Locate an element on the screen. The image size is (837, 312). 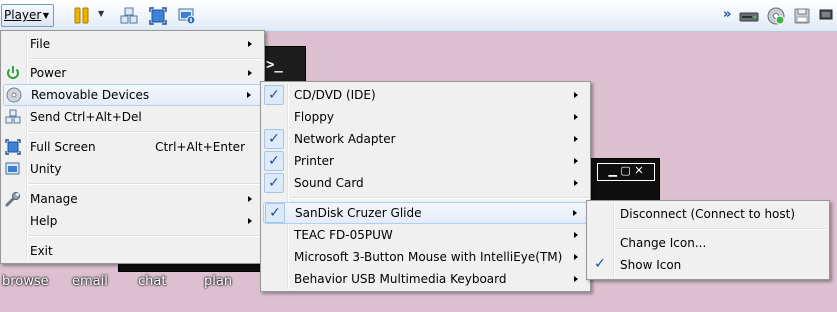
terminal-prompt-icon: >_ is located at coordinates (274, 65).